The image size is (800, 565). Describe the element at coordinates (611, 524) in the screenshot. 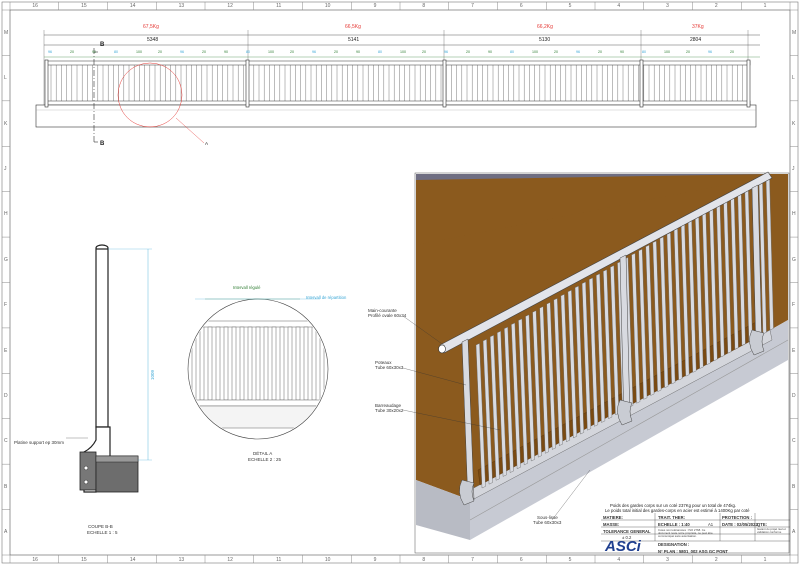

I see `tb-masse: MASSE:` at that location.